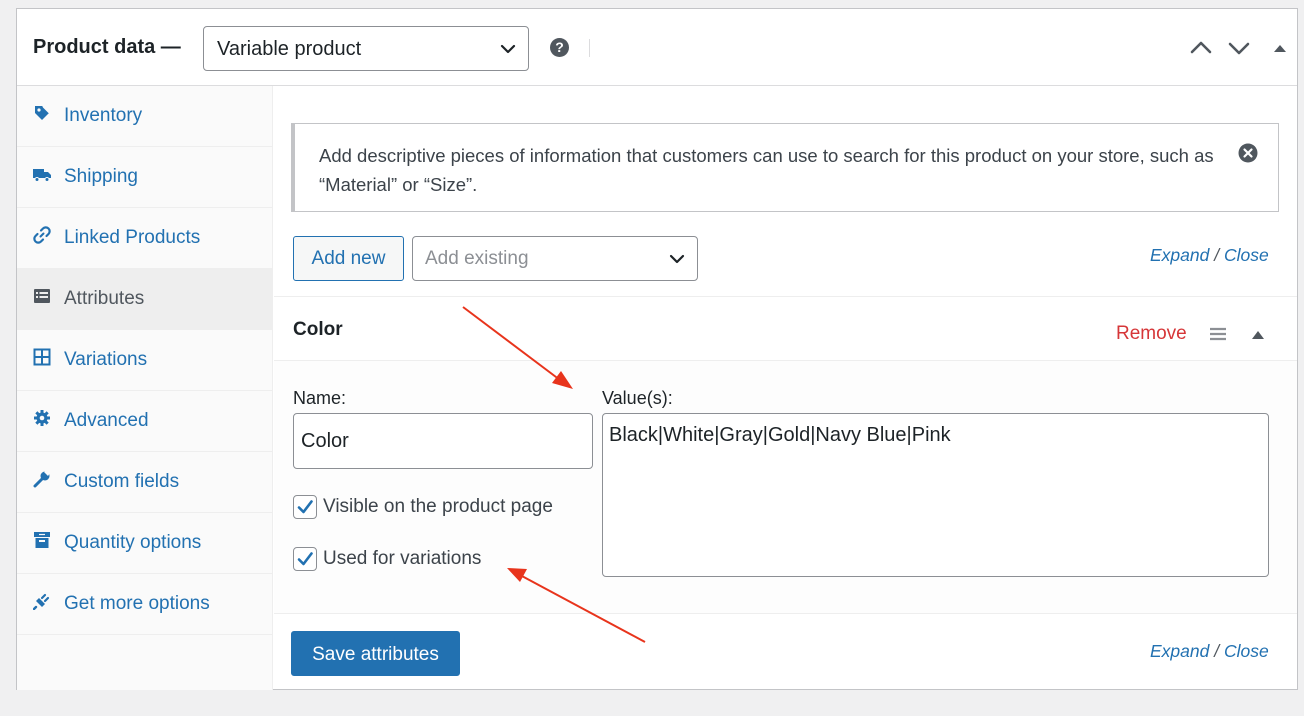 This screenshot has width=1304, height=716. What do you see at coordinates (42, 357) in the screenshot?
I see `grid-icon` at bounding box center [42, 357].